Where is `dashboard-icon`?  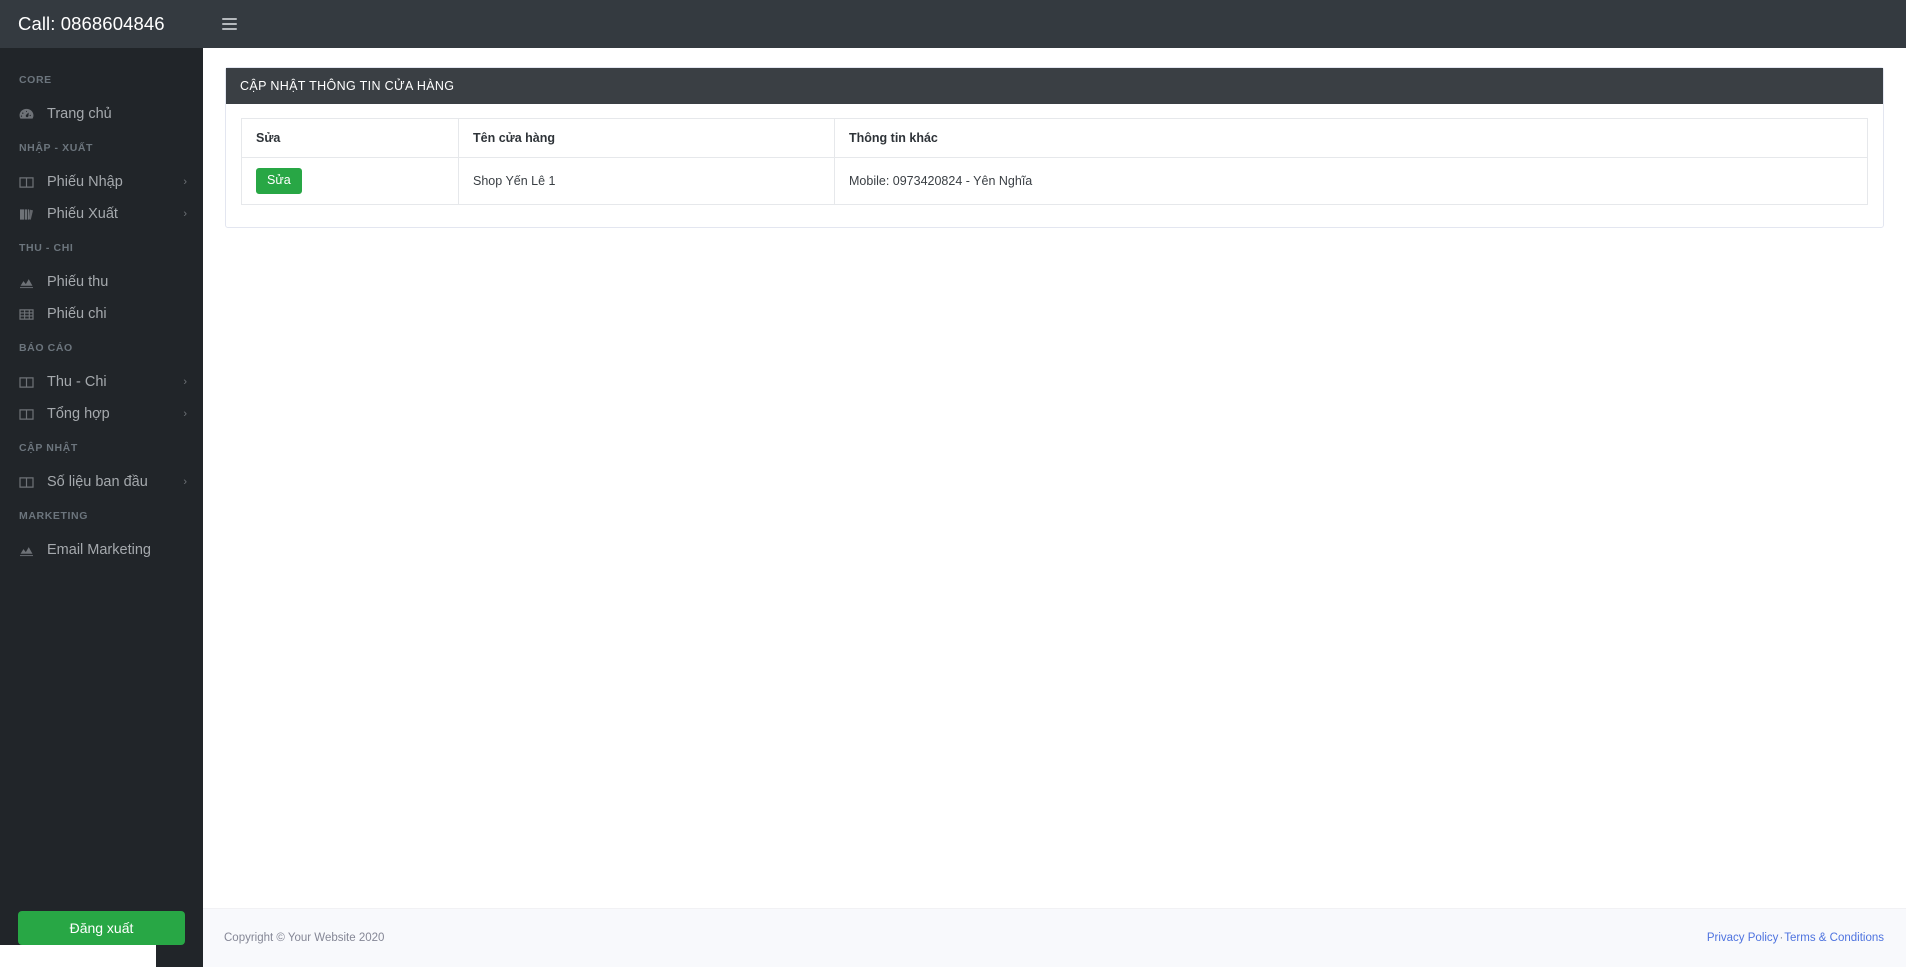 dashboard-icon is located at coordinates (27, 114).